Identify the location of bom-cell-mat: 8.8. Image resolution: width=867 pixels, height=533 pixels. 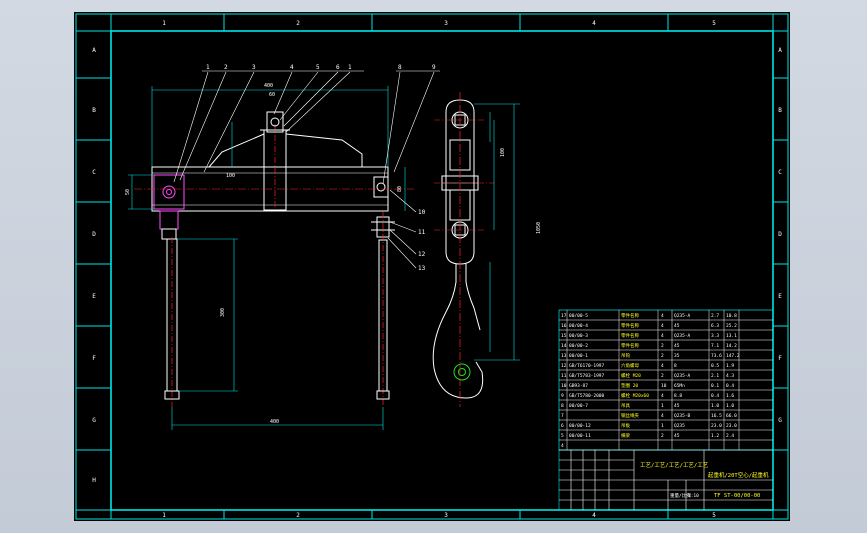
(678, 396).